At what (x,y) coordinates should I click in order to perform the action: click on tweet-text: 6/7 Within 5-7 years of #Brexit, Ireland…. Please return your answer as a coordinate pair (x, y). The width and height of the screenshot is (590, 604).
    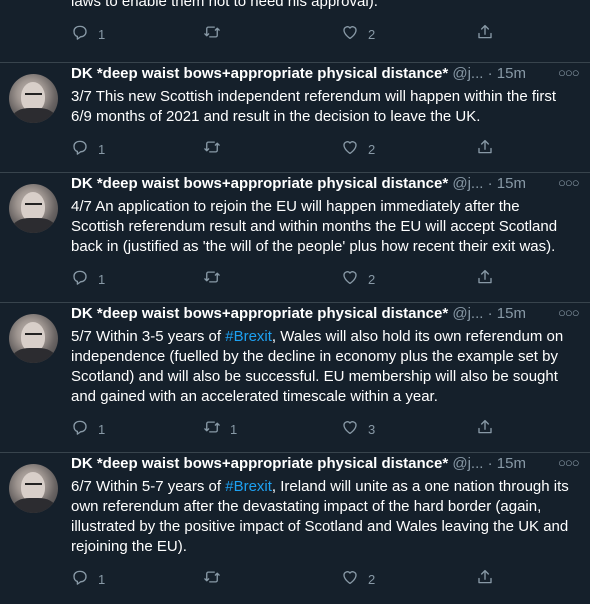
    Looking at the image, I should click on (323, 517).